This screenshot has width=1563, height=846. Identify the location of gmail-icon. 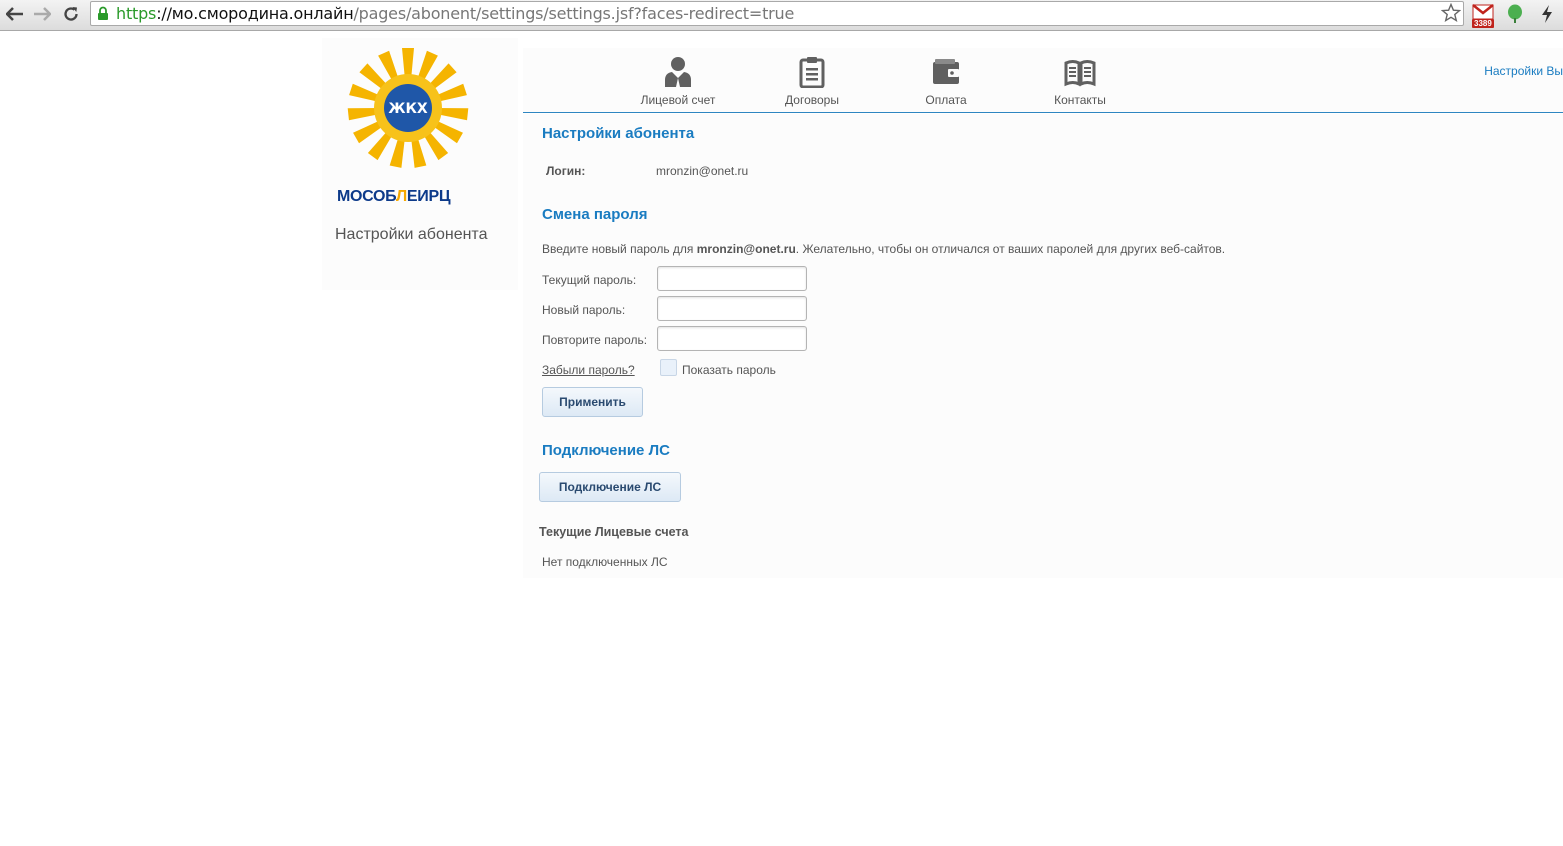
(1483, 12).